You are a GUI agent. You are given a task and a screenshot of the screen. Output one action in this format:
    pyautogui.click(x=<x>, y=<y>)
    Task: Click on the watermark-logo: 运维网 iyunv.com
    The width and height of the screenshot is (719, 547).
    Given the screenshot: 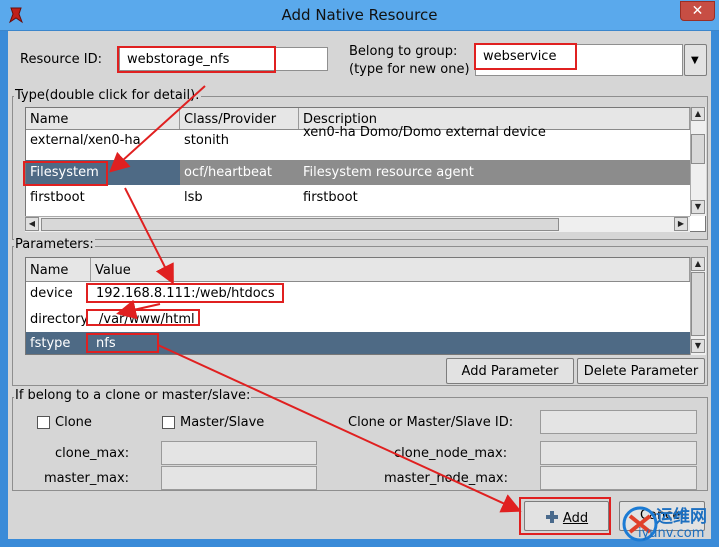 What is the action you would take?
    pyautogui.click(x=668, y=523)
    